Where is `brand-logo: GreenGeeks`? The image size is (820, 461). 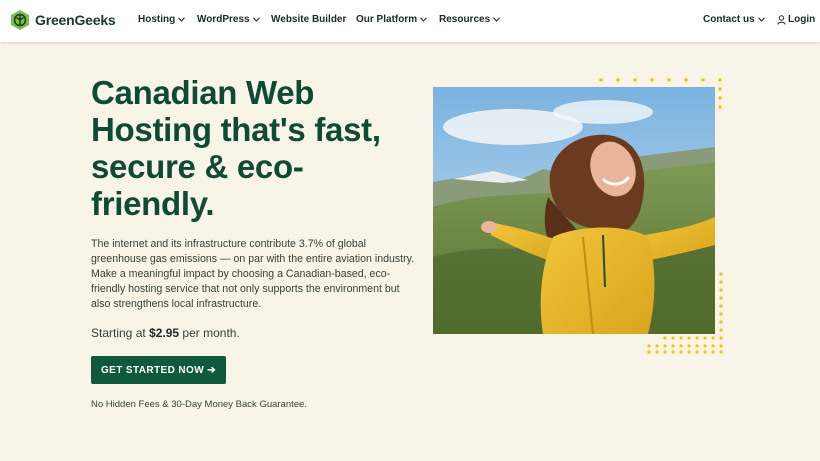
brand-logo: GreenGeeks is located at coordinates (62, 20).